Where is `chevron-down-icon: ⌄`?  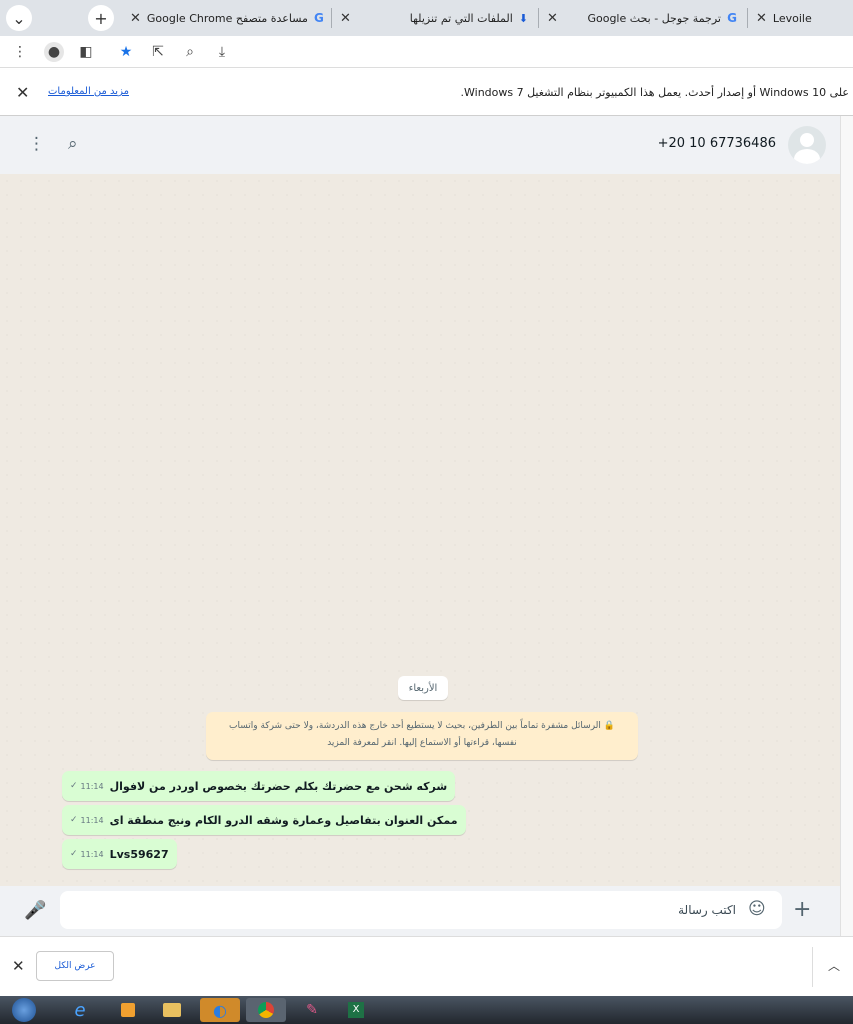
chevron-down-icon: ⌄ is located at coordinates (19, 18).